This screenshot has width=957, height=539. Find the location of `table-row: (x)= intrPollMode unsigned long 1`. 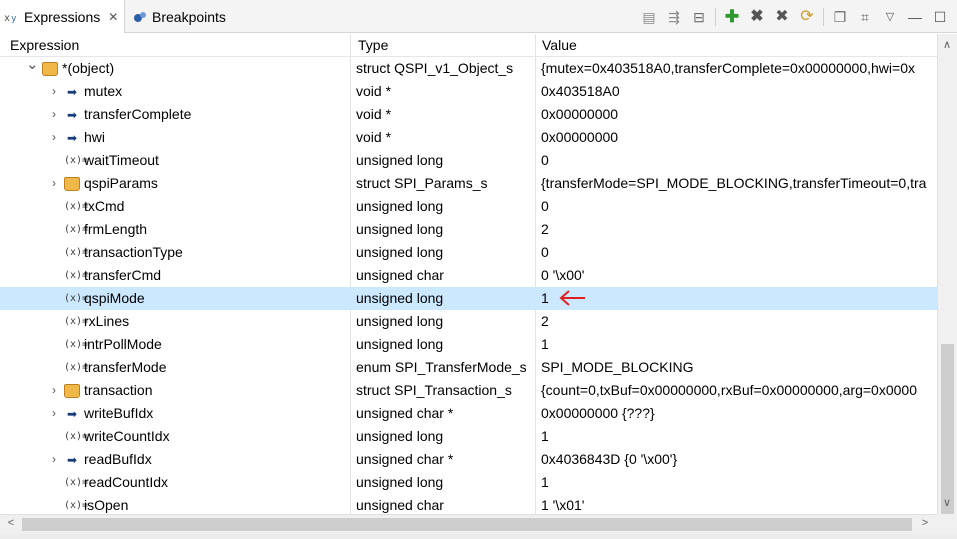

table-row: (x)= intrPollMode unsigned long 1 is located at coordinates (468, 344).